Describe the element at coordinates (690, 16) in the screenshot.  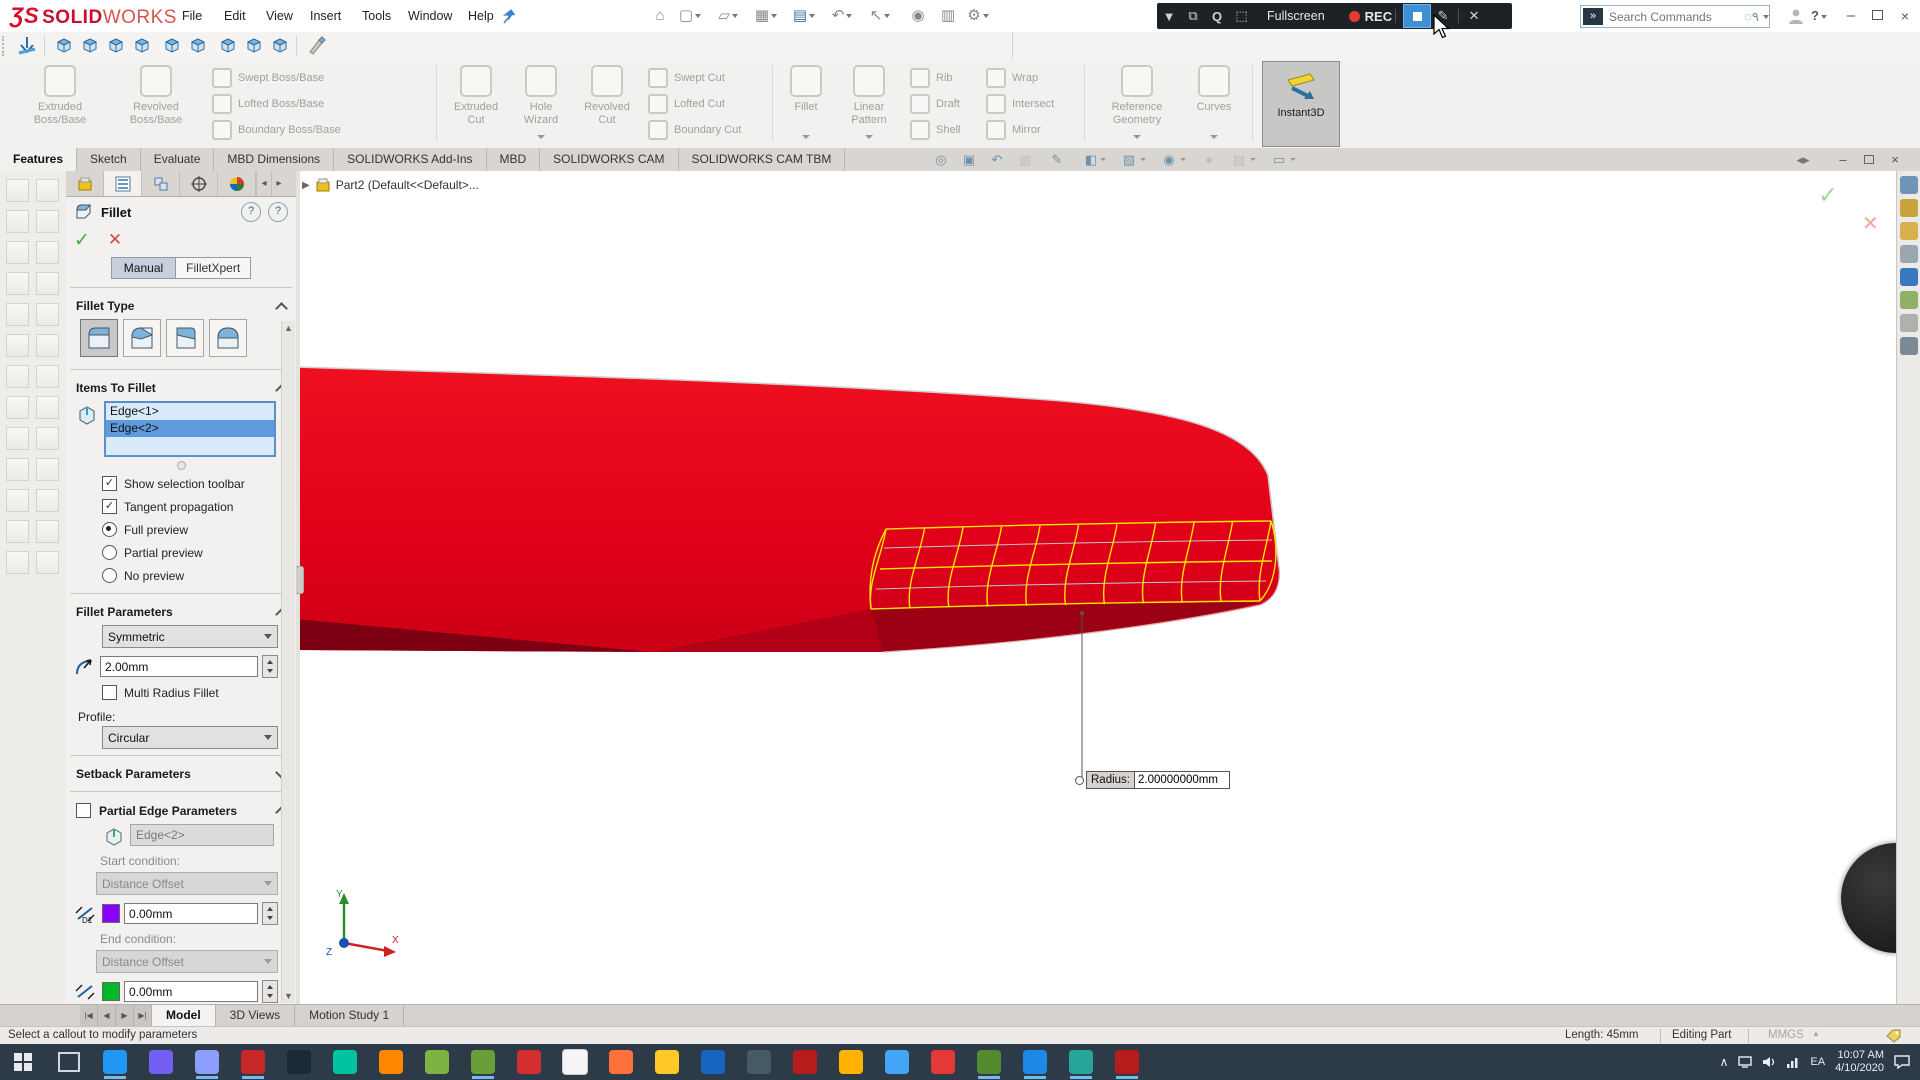
I see `new-document-icon: ▢` at that location.